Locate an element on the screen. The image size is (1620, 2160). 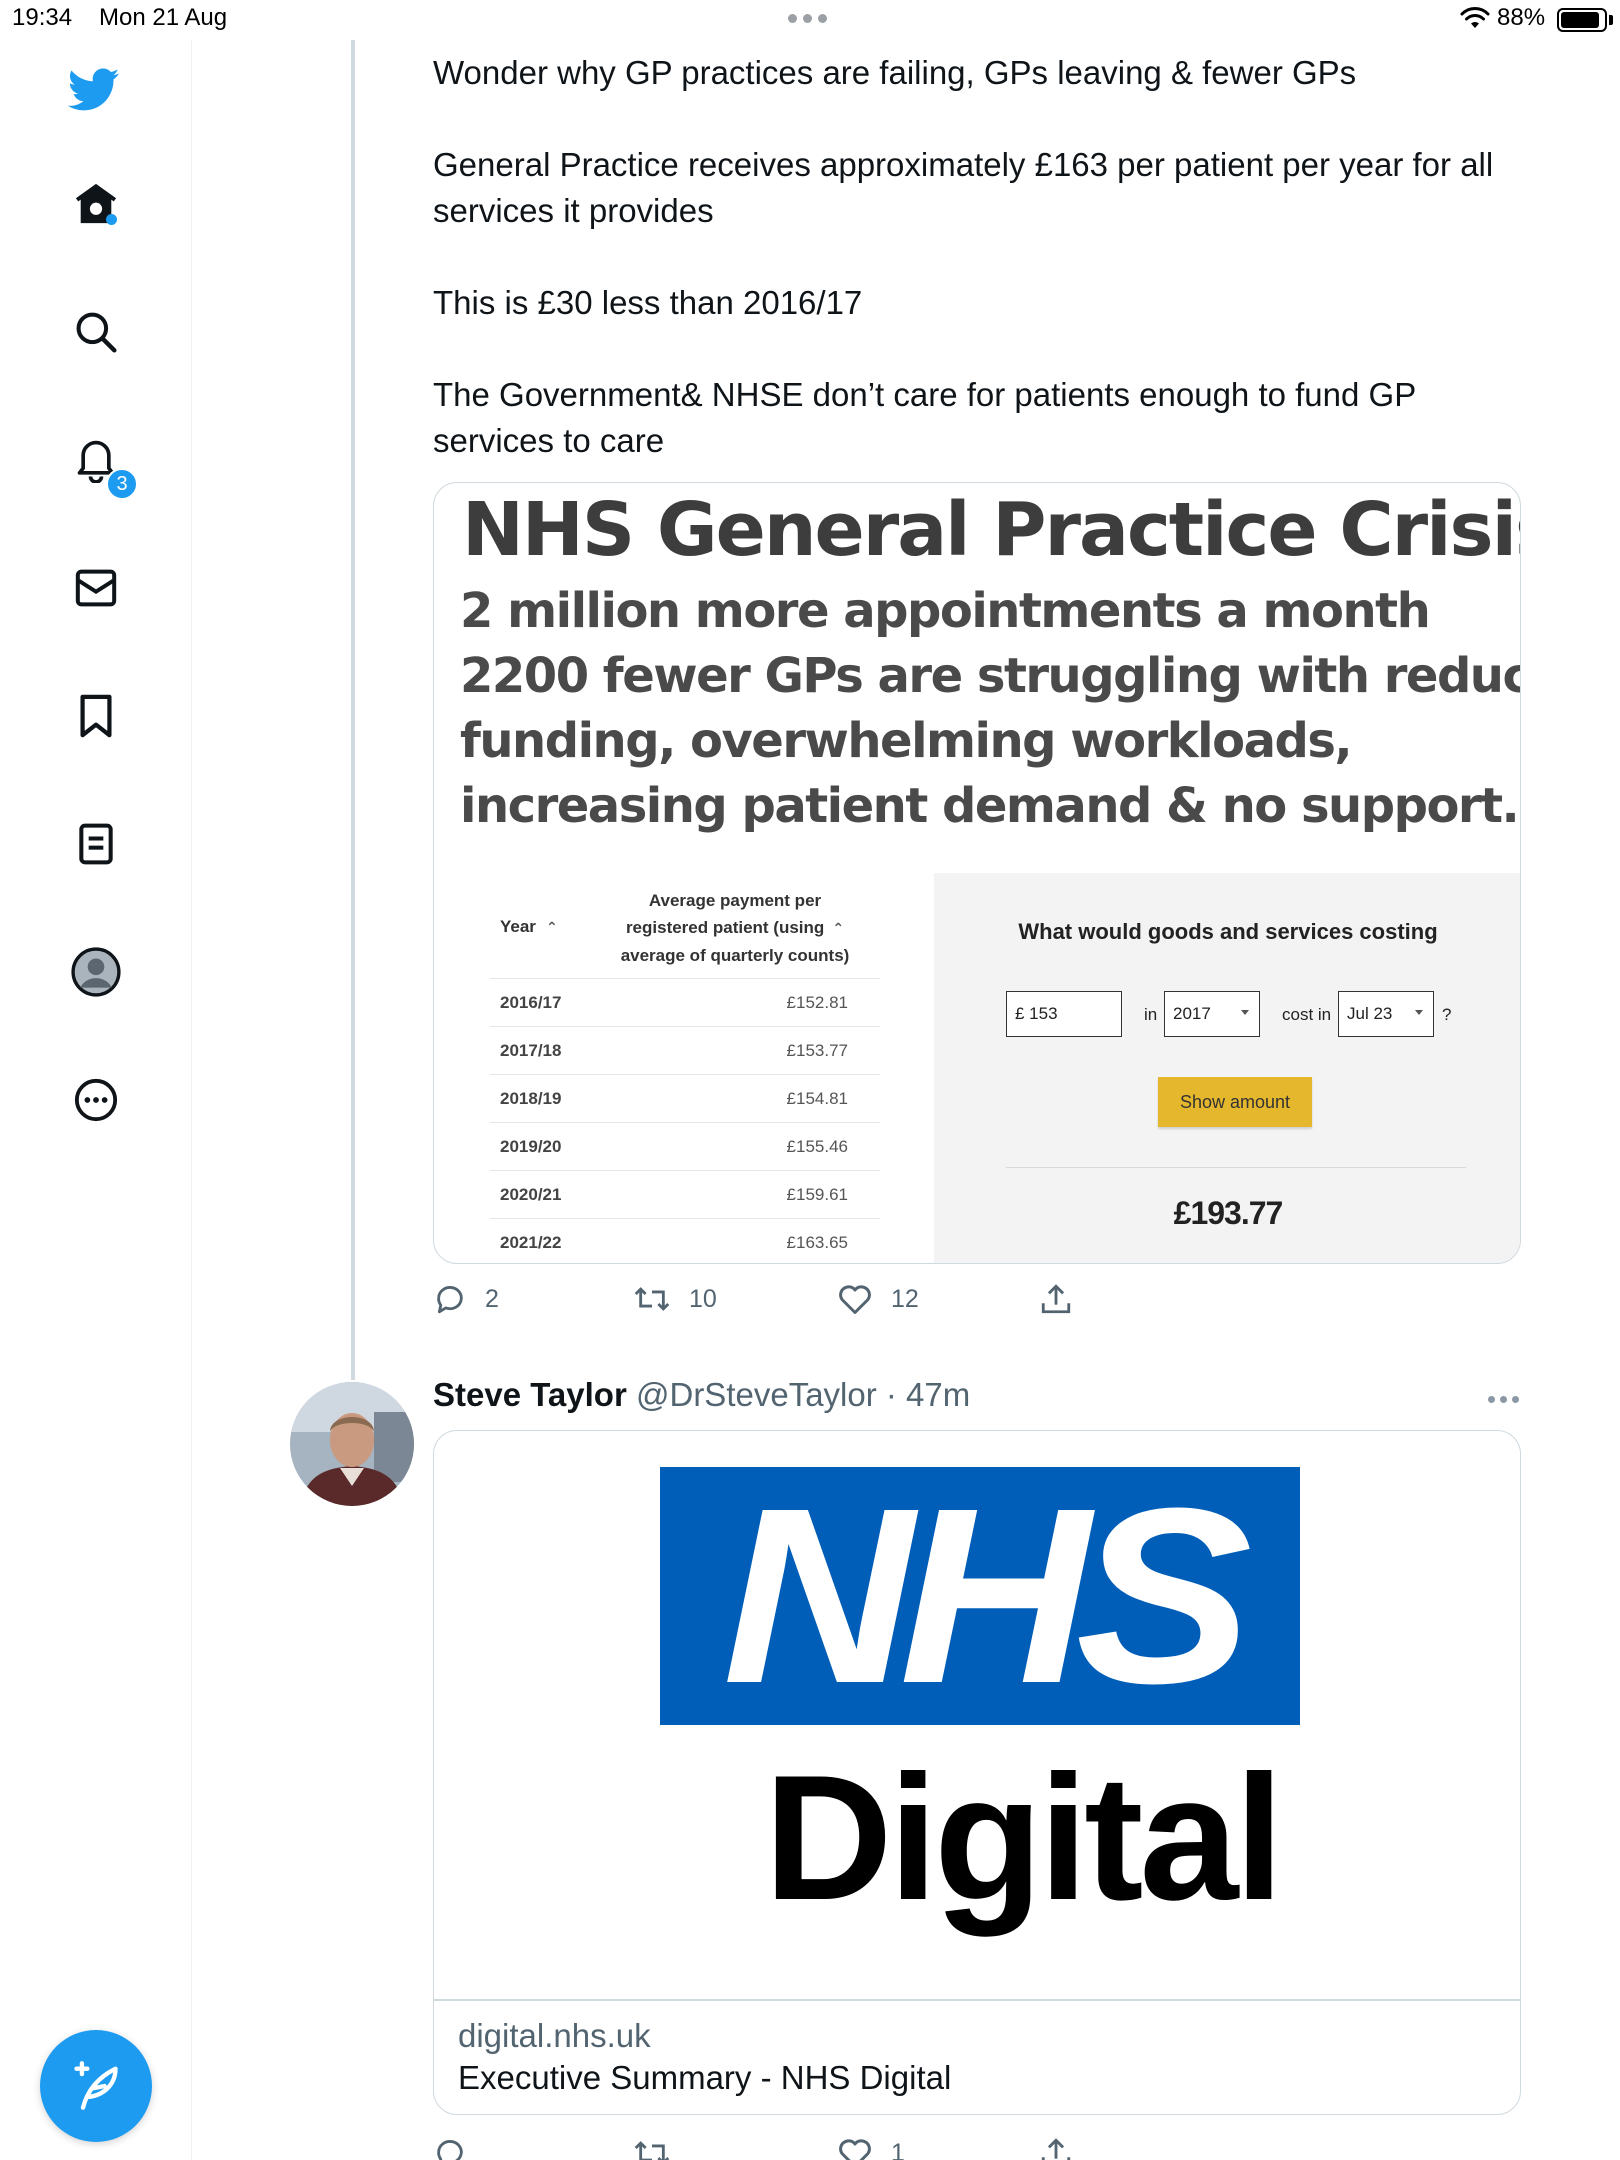
table-row: 2018/19 £154.81 is located at coordinates (685, 1099).